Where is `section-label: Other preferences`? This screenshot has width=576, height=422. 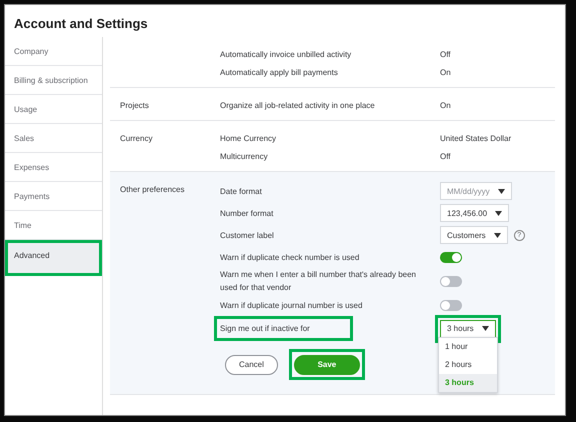 section-label: Other preferences is located at coordinates (152, 189).